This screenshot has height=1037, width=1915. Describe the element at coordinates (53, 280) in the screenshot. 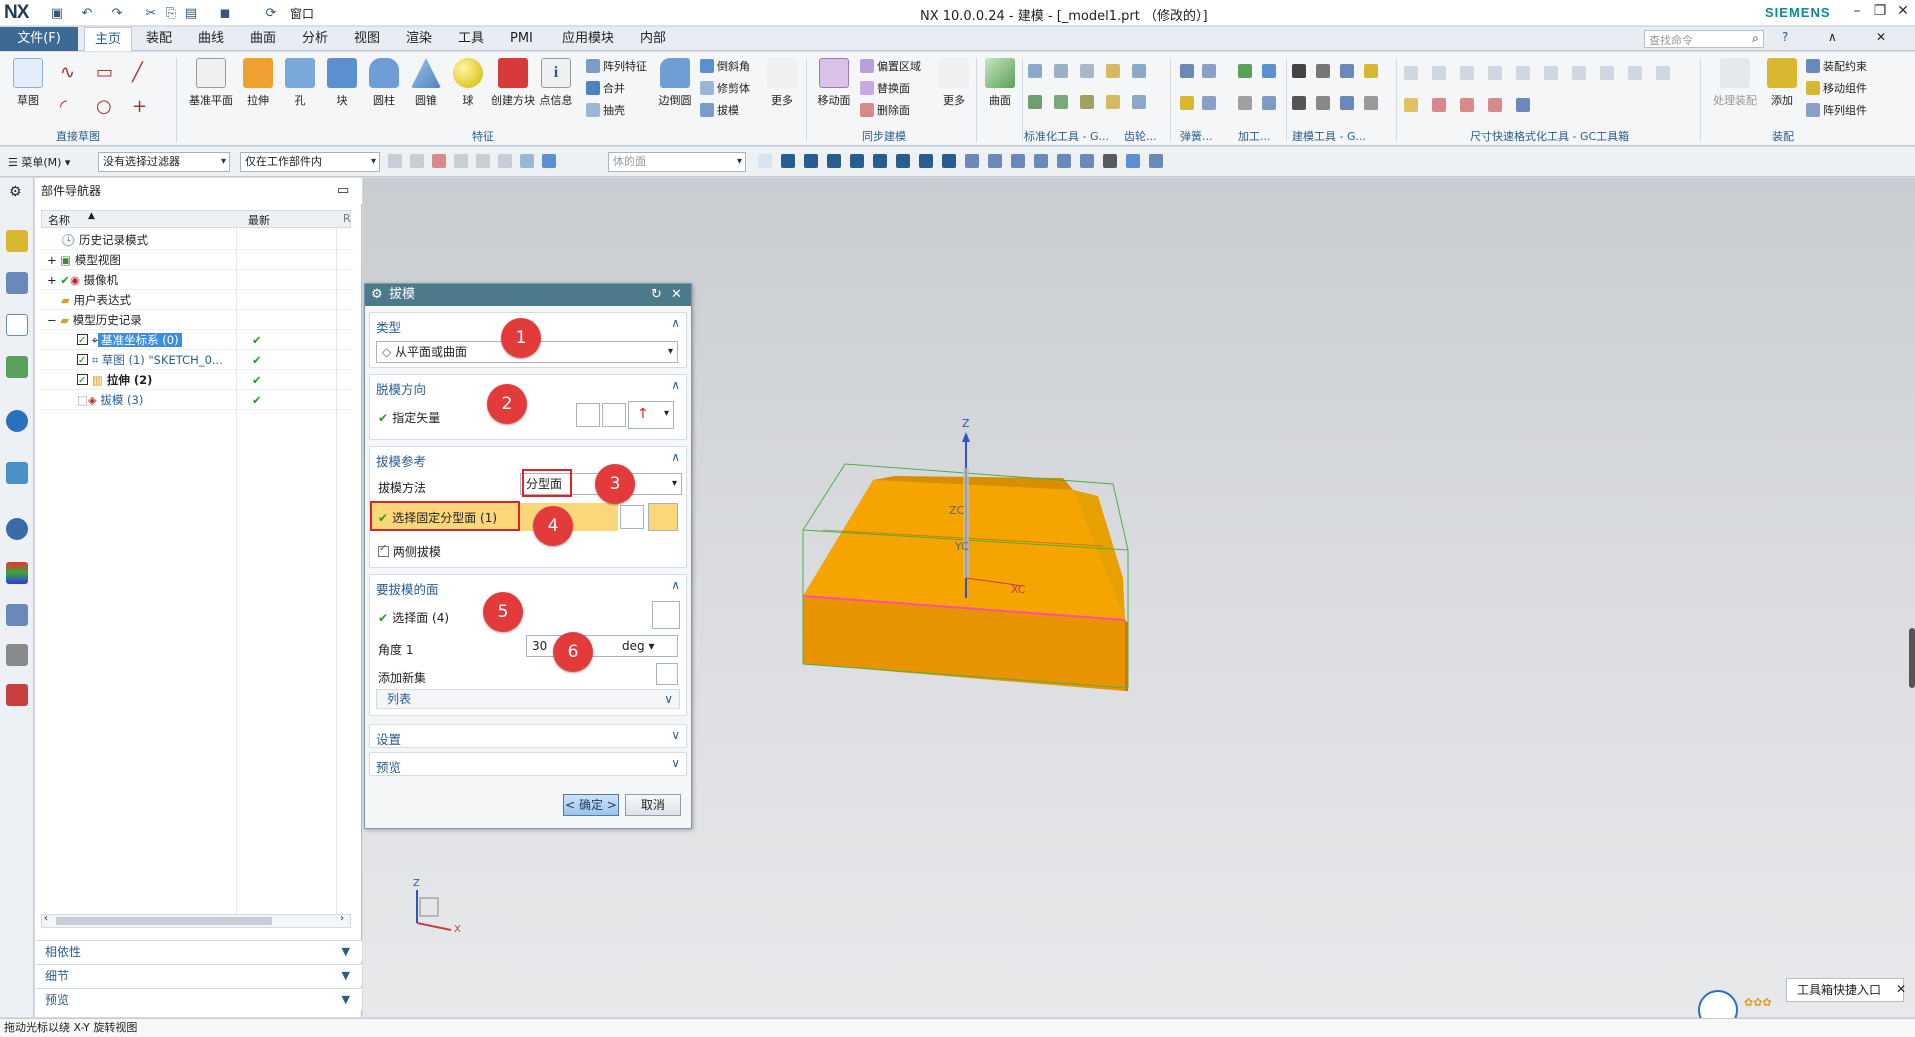

I see `expand-icon: +` at that location.